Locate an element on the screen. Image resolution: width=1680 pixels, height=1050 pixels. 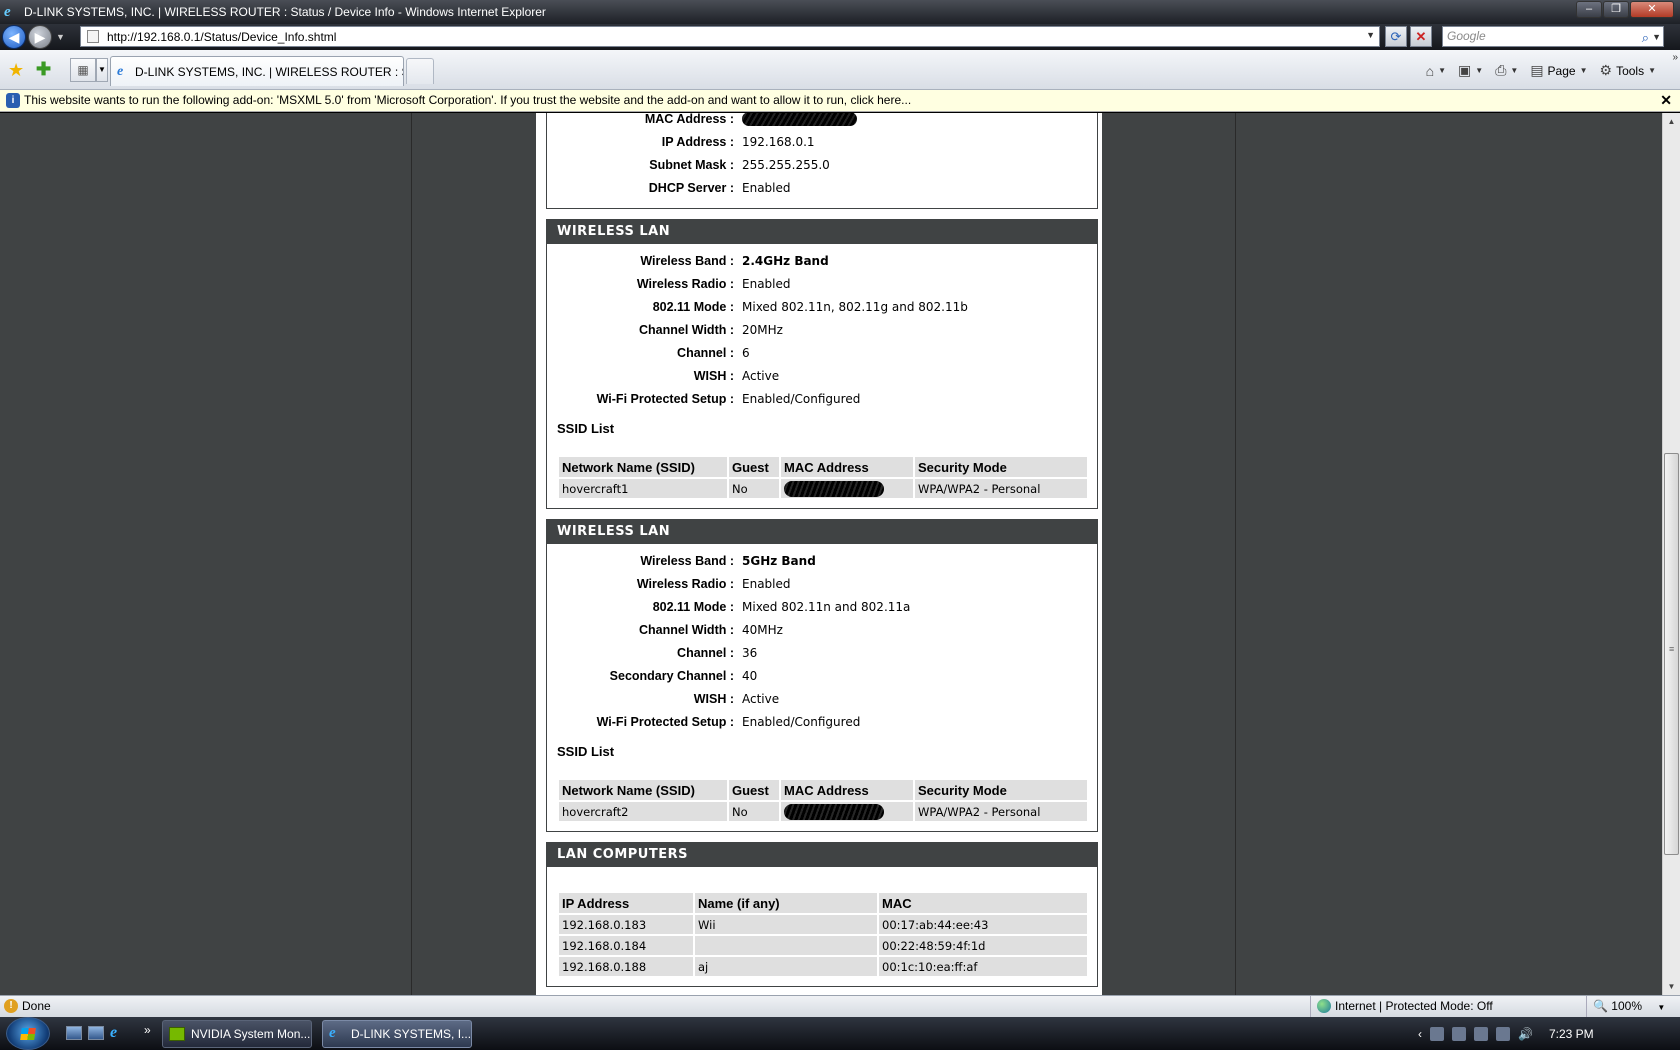
kv-label: Wi-Fi Protected Setup : is located at coordinates (665, 722).